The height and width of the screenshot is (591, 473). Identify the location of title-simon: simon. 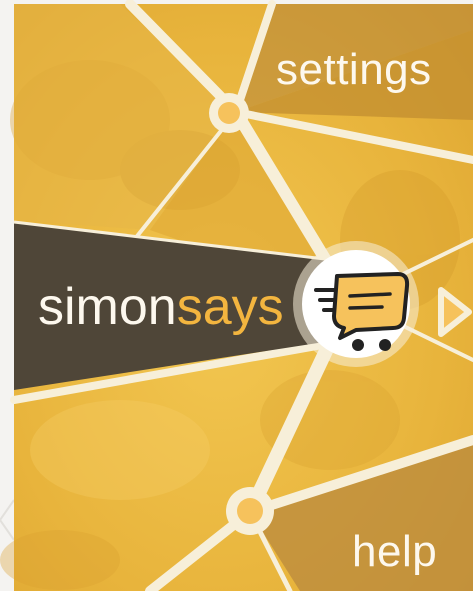
(107, 307).